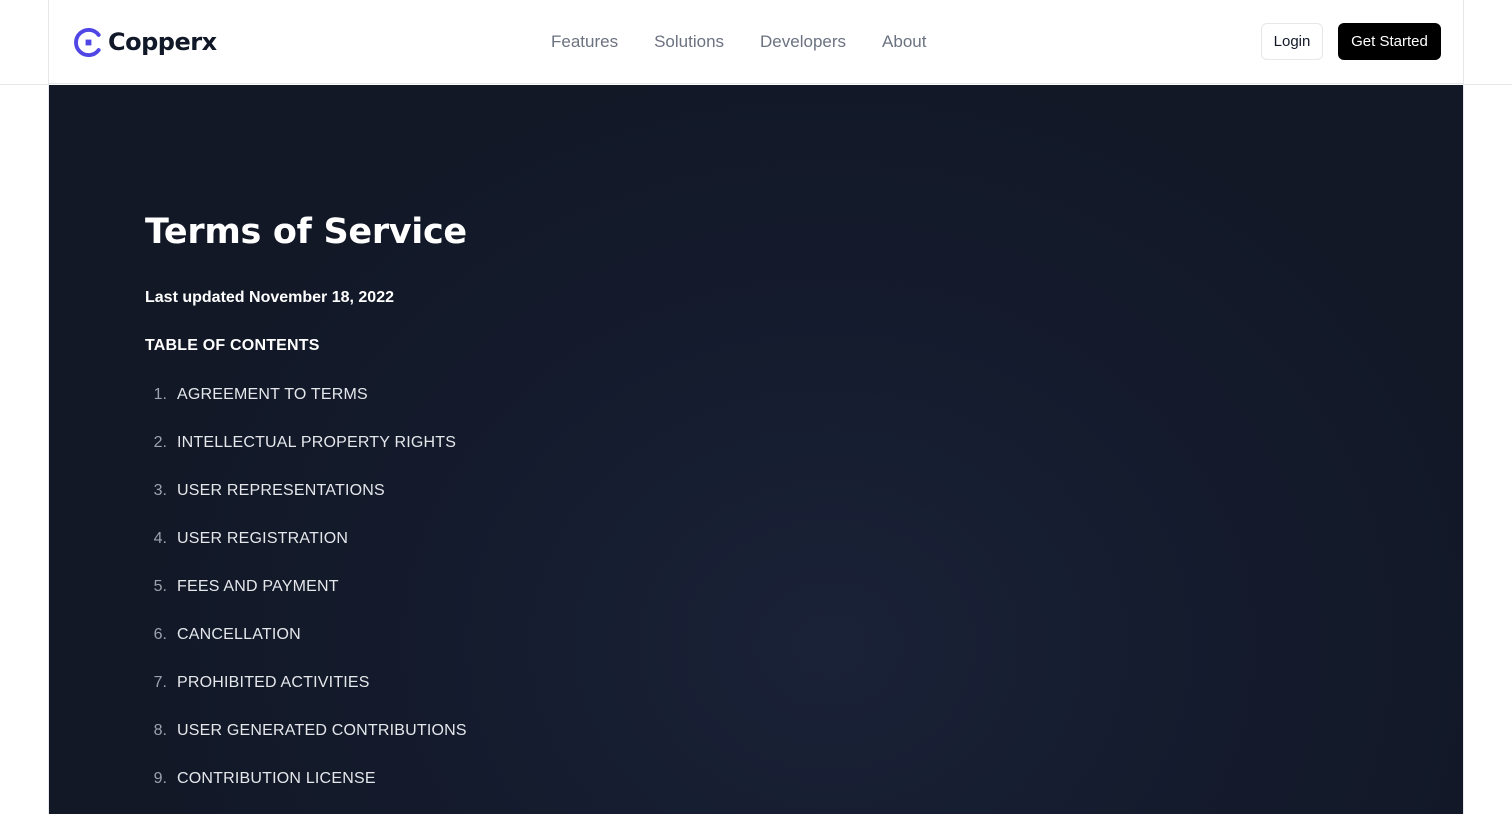  What do you see at coordinates (262, 539) in the screenshot?
I see `toc-link-user-registration: USER REGISTRATION` at bounding box center [262, 539].